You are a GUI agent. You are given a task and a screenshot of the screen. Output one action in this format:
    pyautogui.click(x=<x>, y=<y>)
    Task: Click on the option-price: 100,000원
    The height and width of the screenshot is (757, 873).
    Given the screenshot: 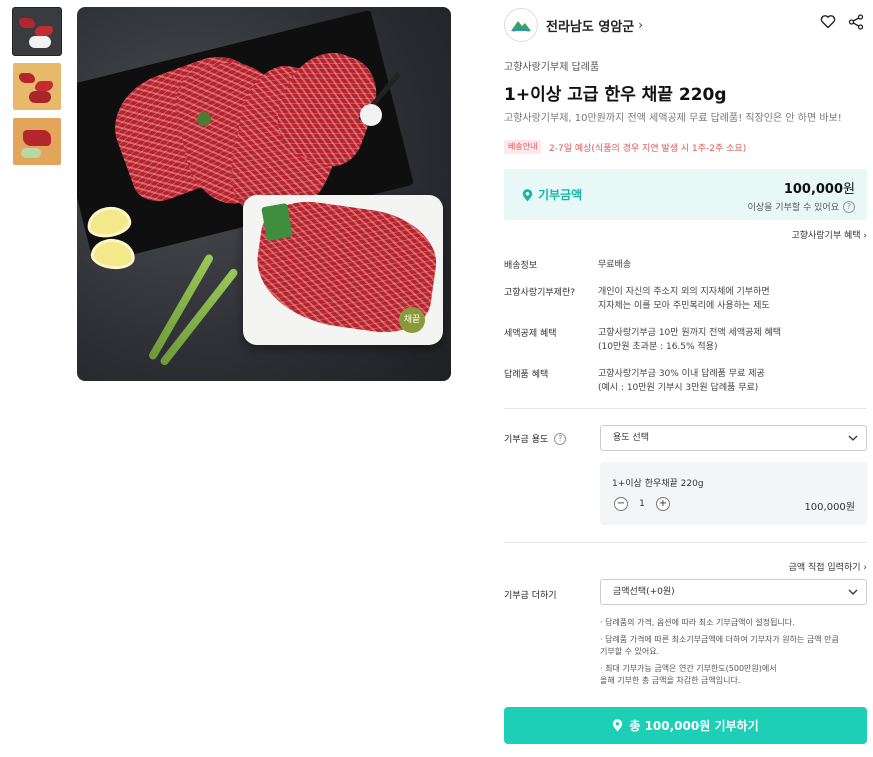 What is the action you would take?
    pyautogui.click(x=829, y=507)
    